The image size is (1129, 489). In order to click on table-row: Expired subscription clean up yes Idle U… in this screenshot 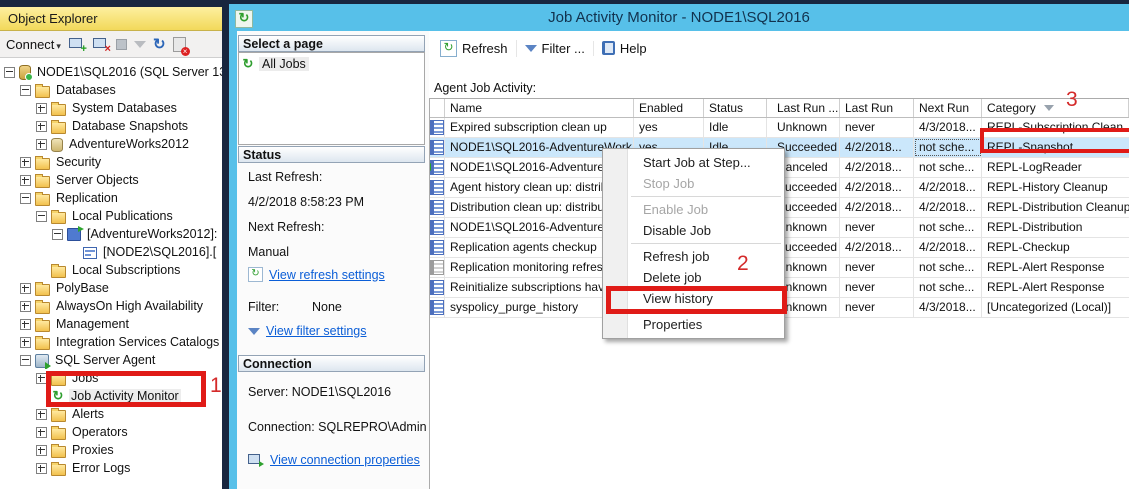, I will do `click(779, 128)`.